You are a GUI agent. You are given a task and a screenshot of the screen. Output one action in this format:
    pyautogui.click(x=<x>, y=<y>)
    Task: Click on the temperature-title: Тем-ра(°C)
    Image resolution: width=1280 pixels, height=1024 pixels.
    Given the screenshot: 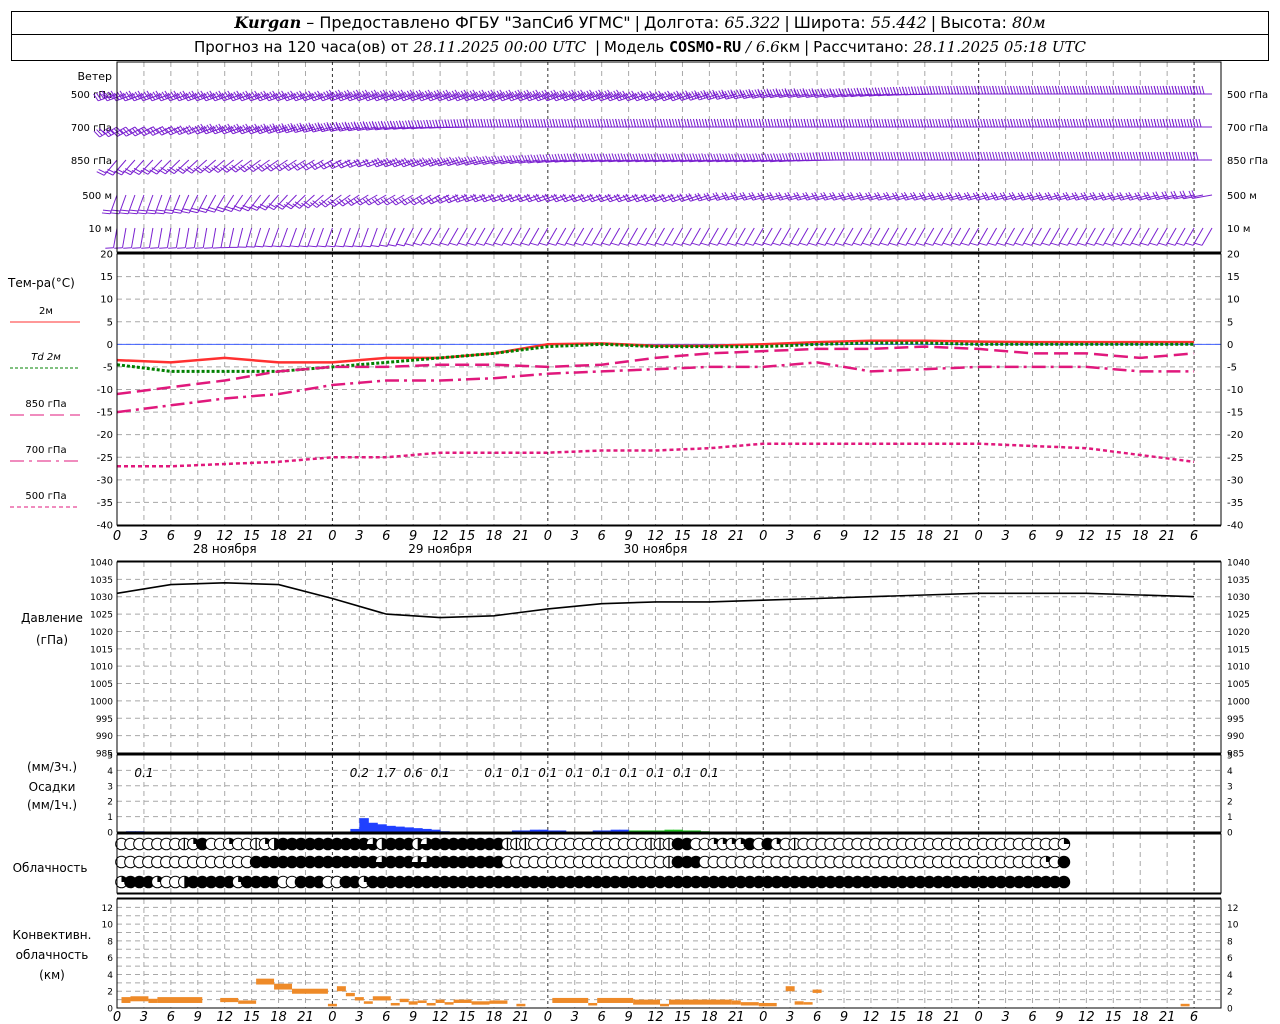 What is the action you would take?
    pyautogui.click(x=41, y=283)
    